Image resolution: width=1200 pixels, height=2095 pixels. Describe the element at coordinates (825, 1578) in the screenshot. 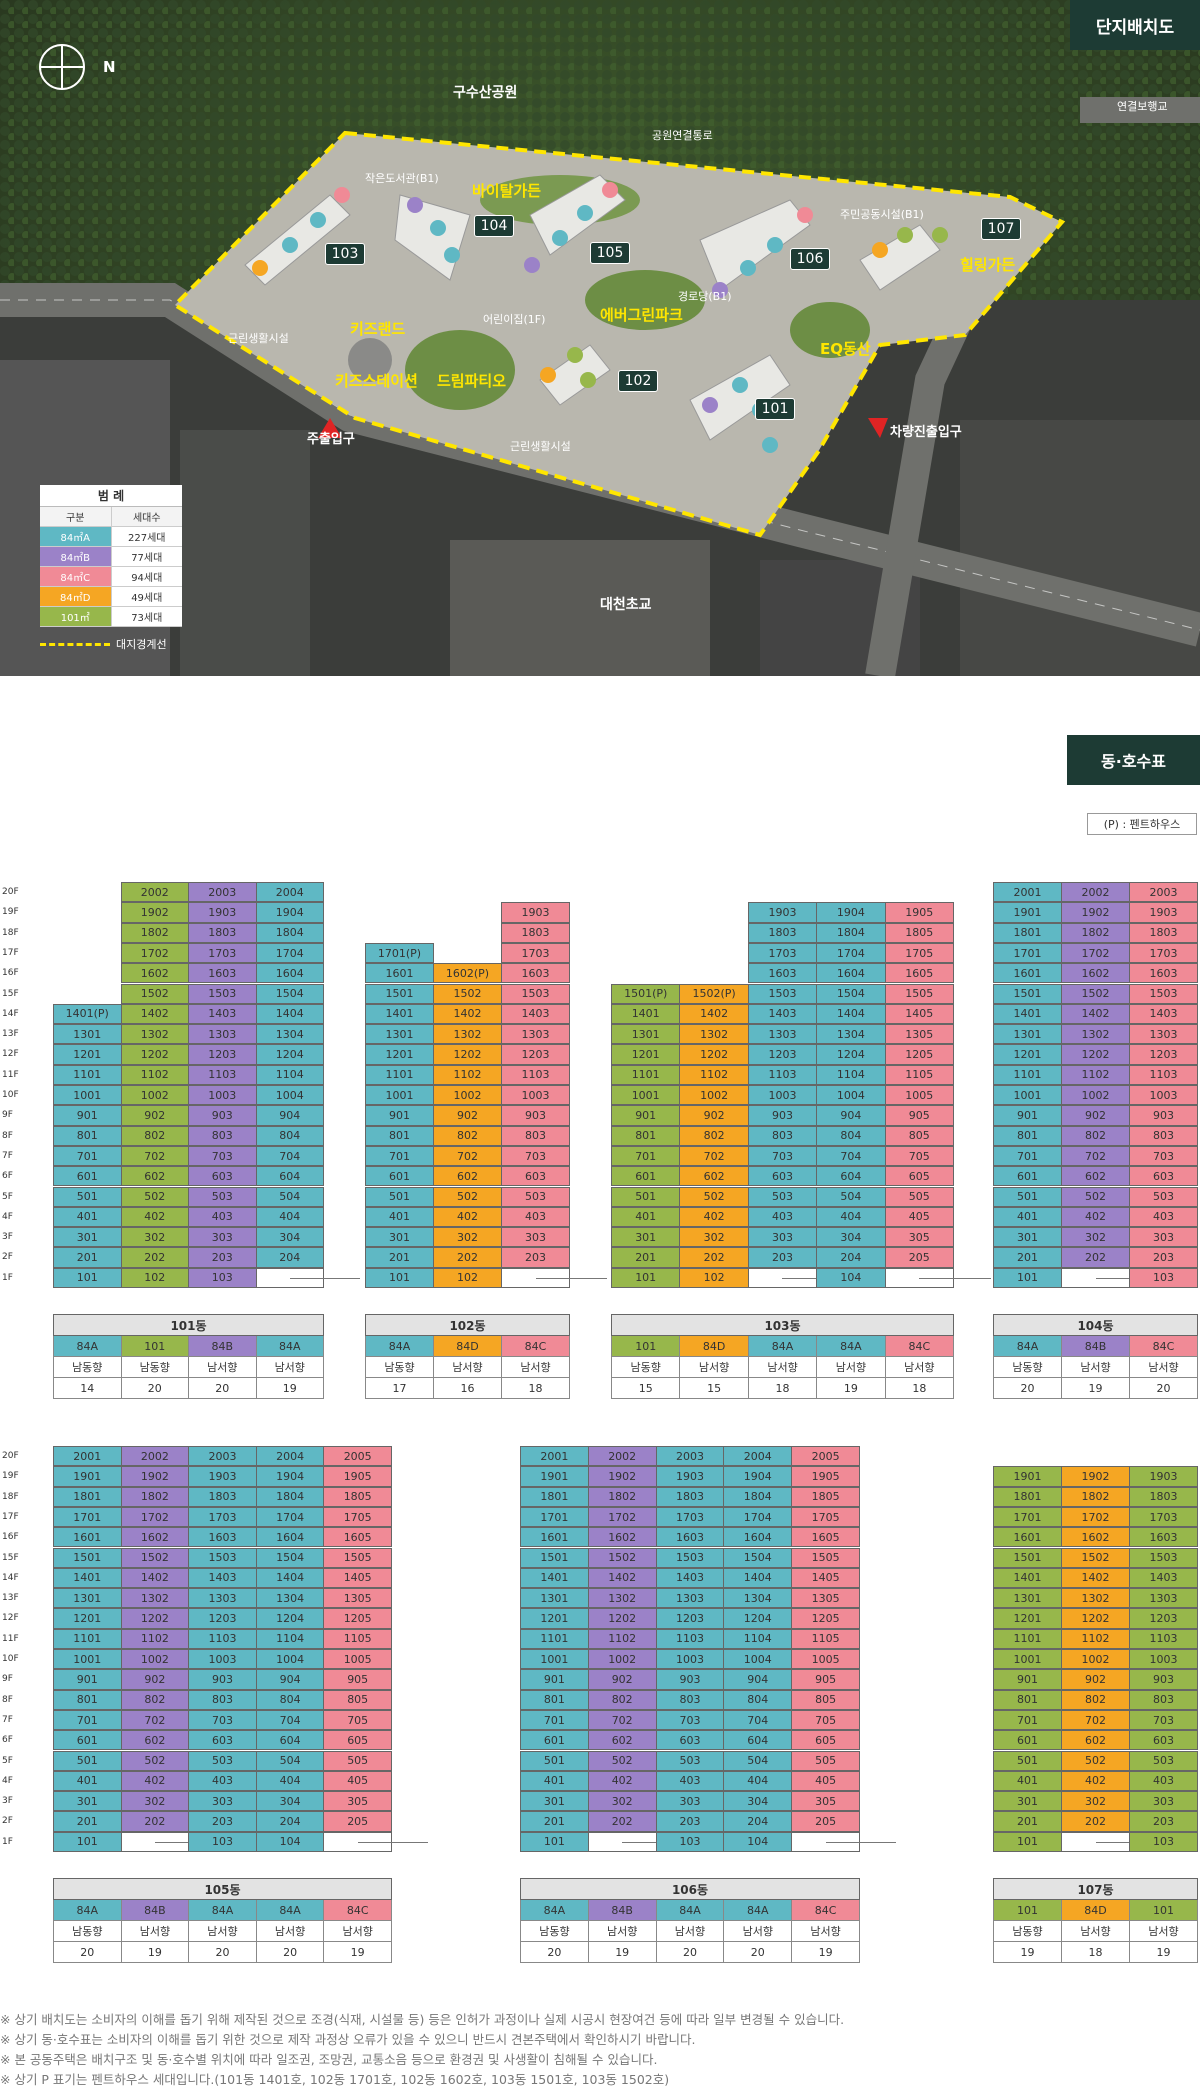

I see `unit-cell: 1405` at that location.